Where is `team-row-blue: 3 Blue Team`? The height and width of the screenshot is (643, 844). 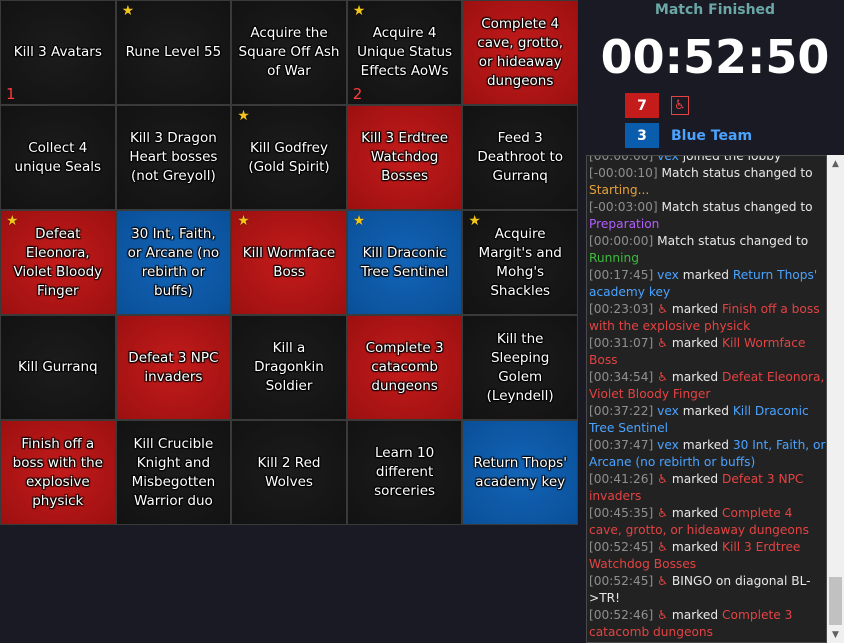
team-row-blue: 3 Blue Team is located at coordinates (688, 135).